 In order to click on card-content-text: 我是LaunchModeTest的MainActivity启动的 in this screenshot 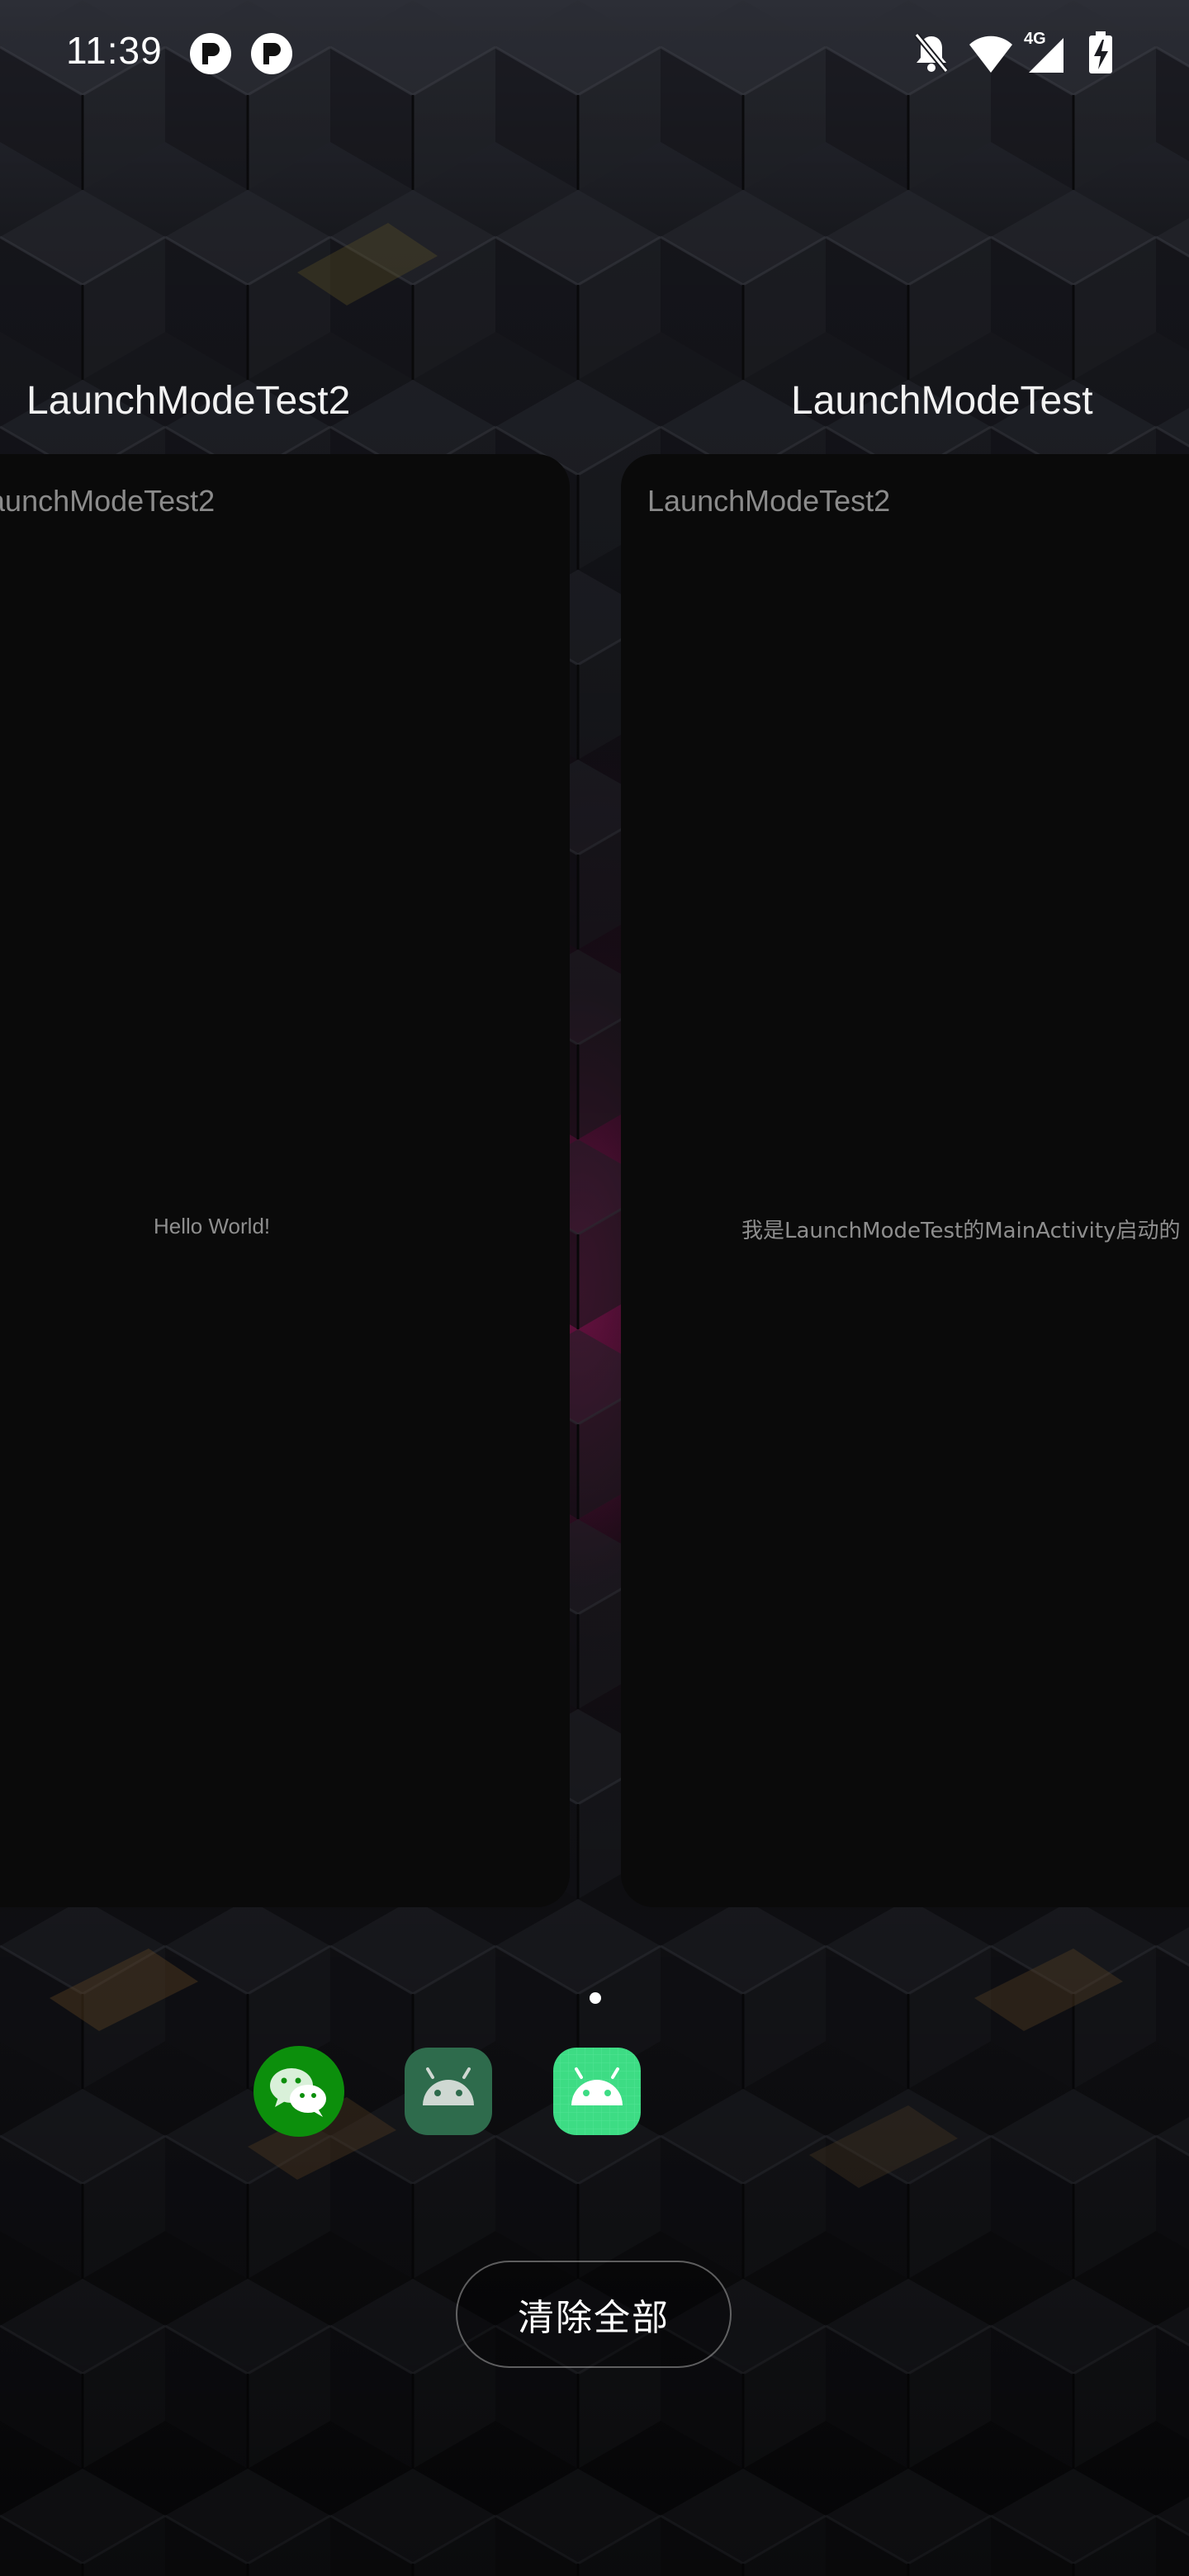, I will do `click(961, 1231)`.